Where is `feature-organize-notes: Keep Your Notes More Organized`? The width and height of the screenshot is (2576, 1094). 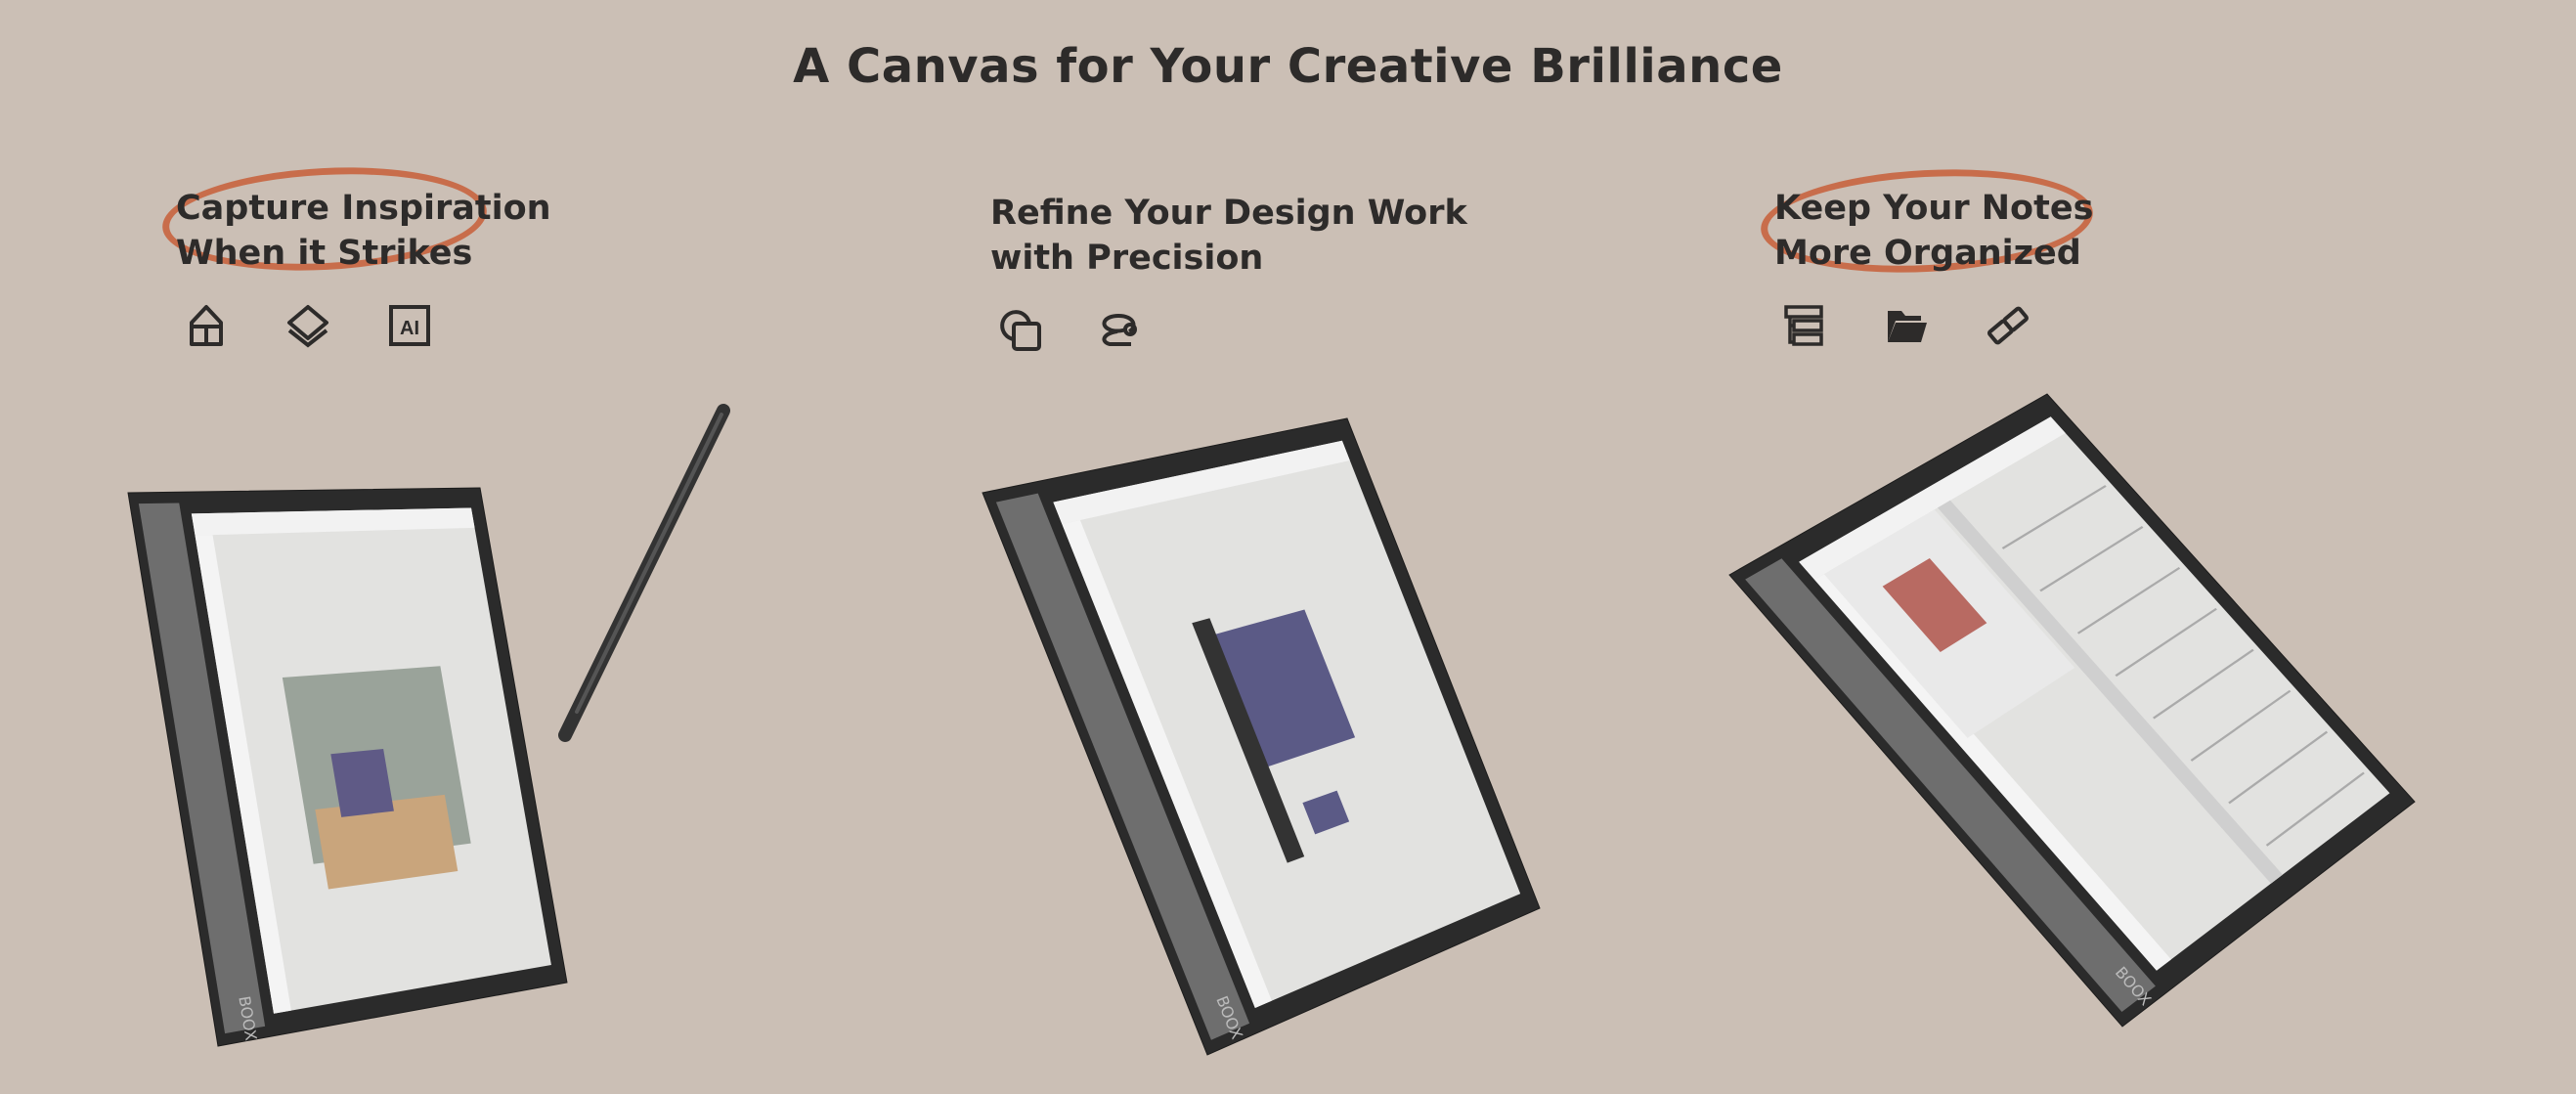 feature-organize-notes: Keep Your Notes More Organized is located at coordinates (1927, 254).